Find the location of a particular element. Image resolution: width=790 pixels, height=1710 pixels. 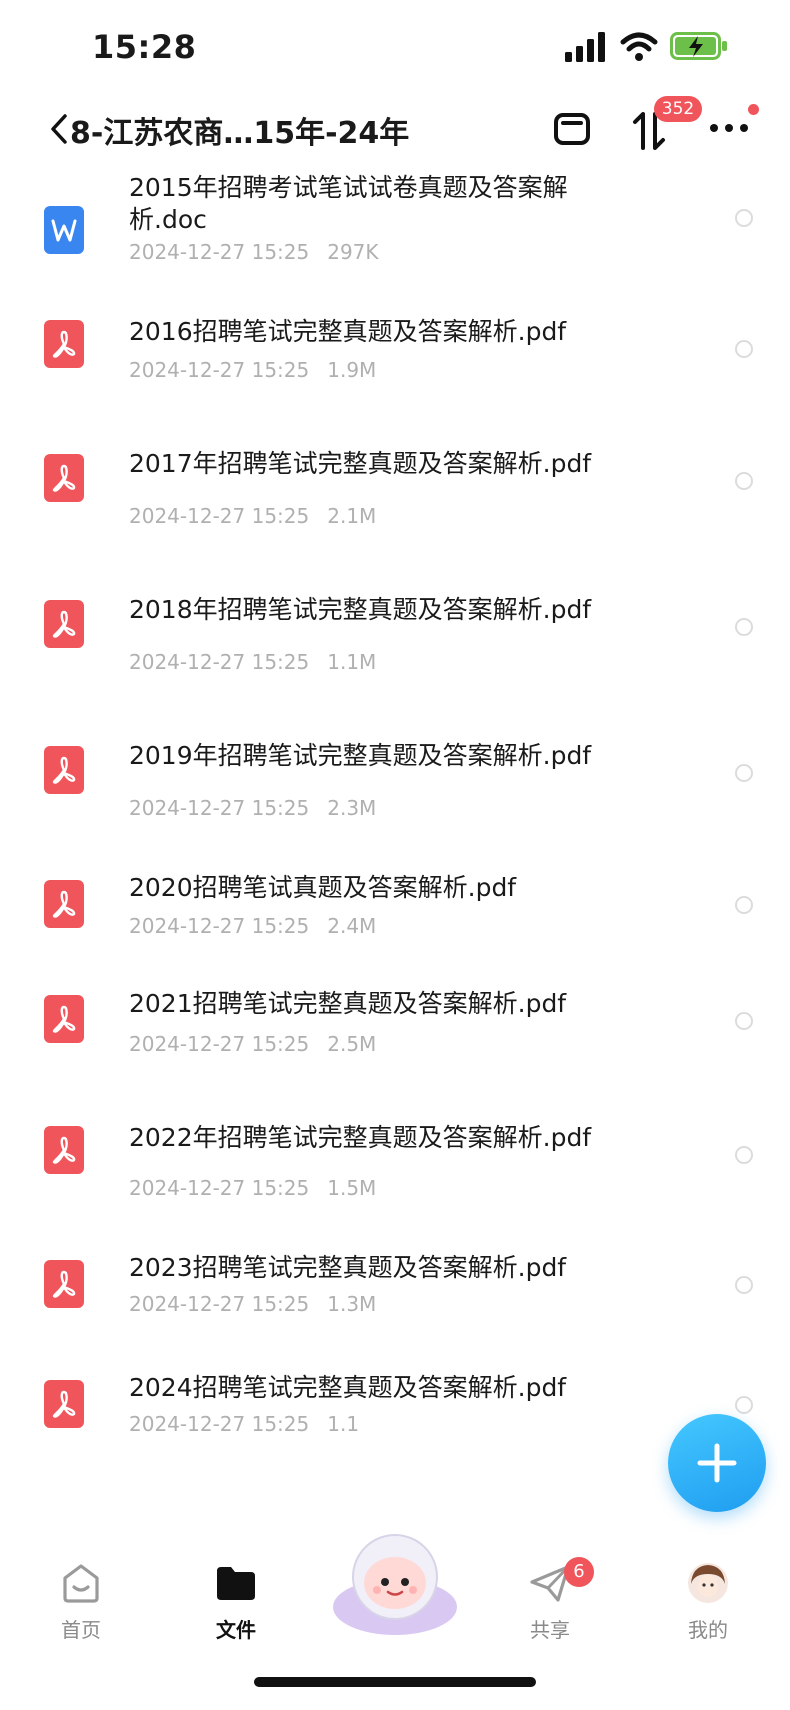

file-name: 2021招聘笔试完整真题及答案解析.pdf is located at coordinates (369, 1004).